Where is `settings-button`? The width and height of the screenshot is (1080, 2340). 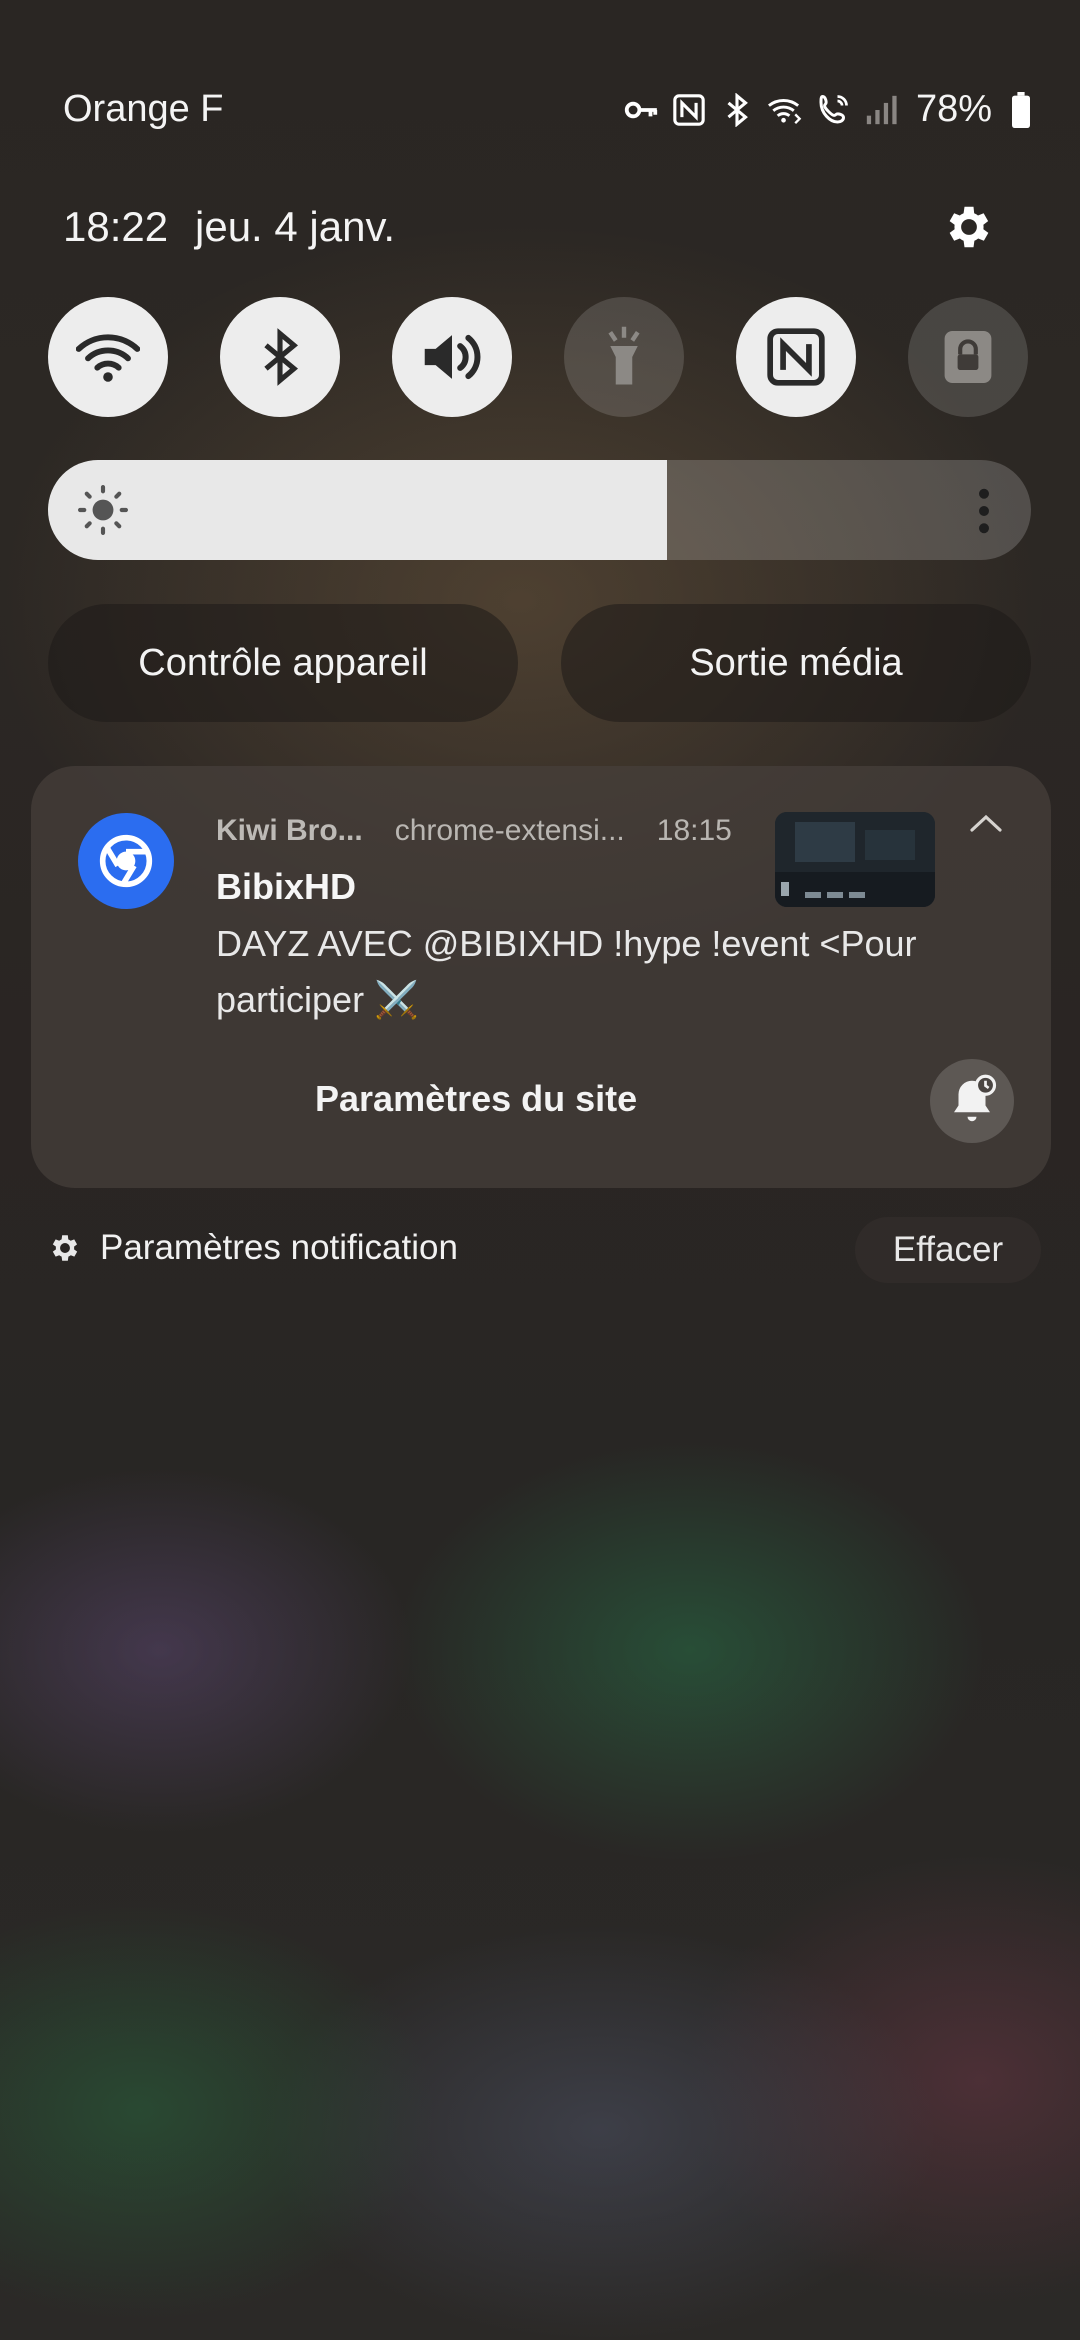
settings-button is located at coordinates (969, 227).